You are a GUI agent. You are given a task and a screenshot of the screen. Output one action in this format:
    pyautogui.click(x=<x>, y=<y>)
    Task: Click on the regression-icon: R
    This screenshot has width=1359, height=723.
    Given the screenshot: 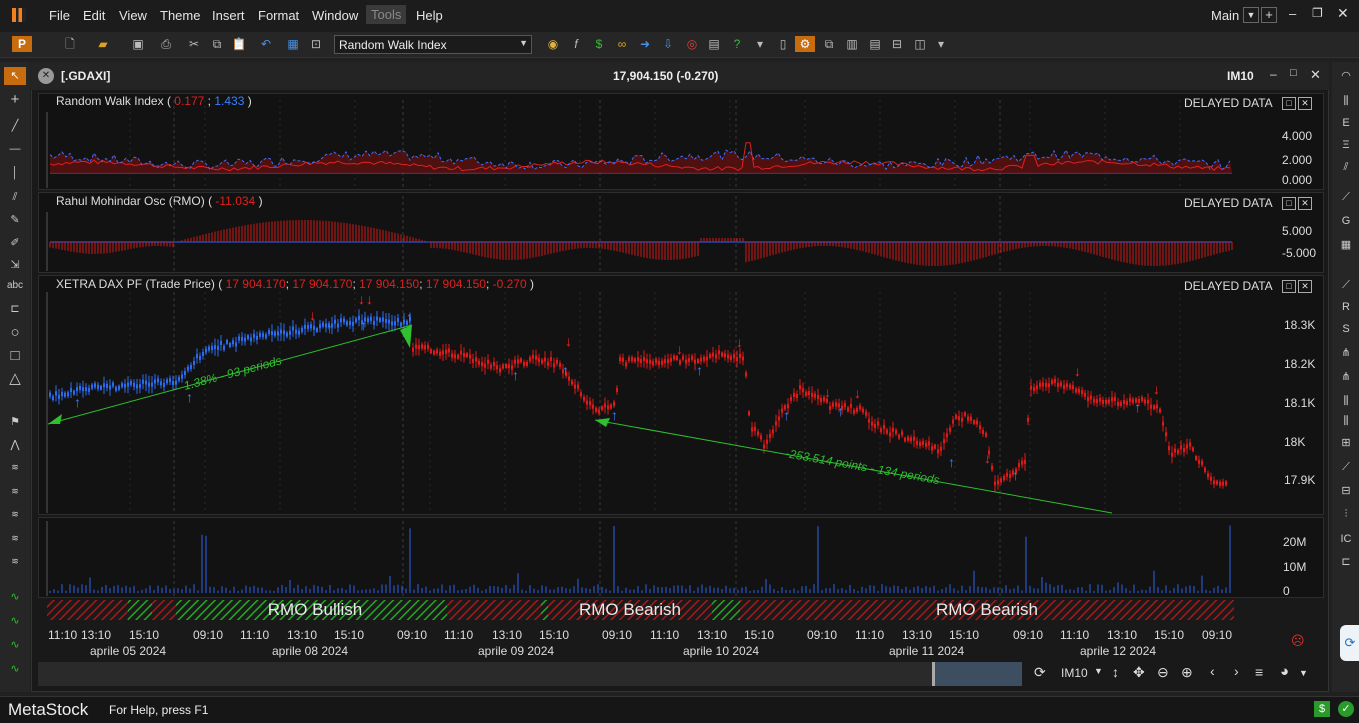 What is the action you would take?
    pyautogui.click(x=1346, y=307)
    